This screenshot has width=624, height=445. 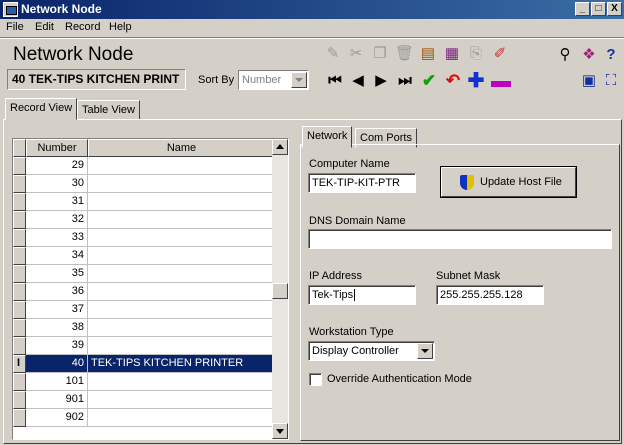 I want to click on find-binoculars-icon: ⚲, so click(x=565, y=55).